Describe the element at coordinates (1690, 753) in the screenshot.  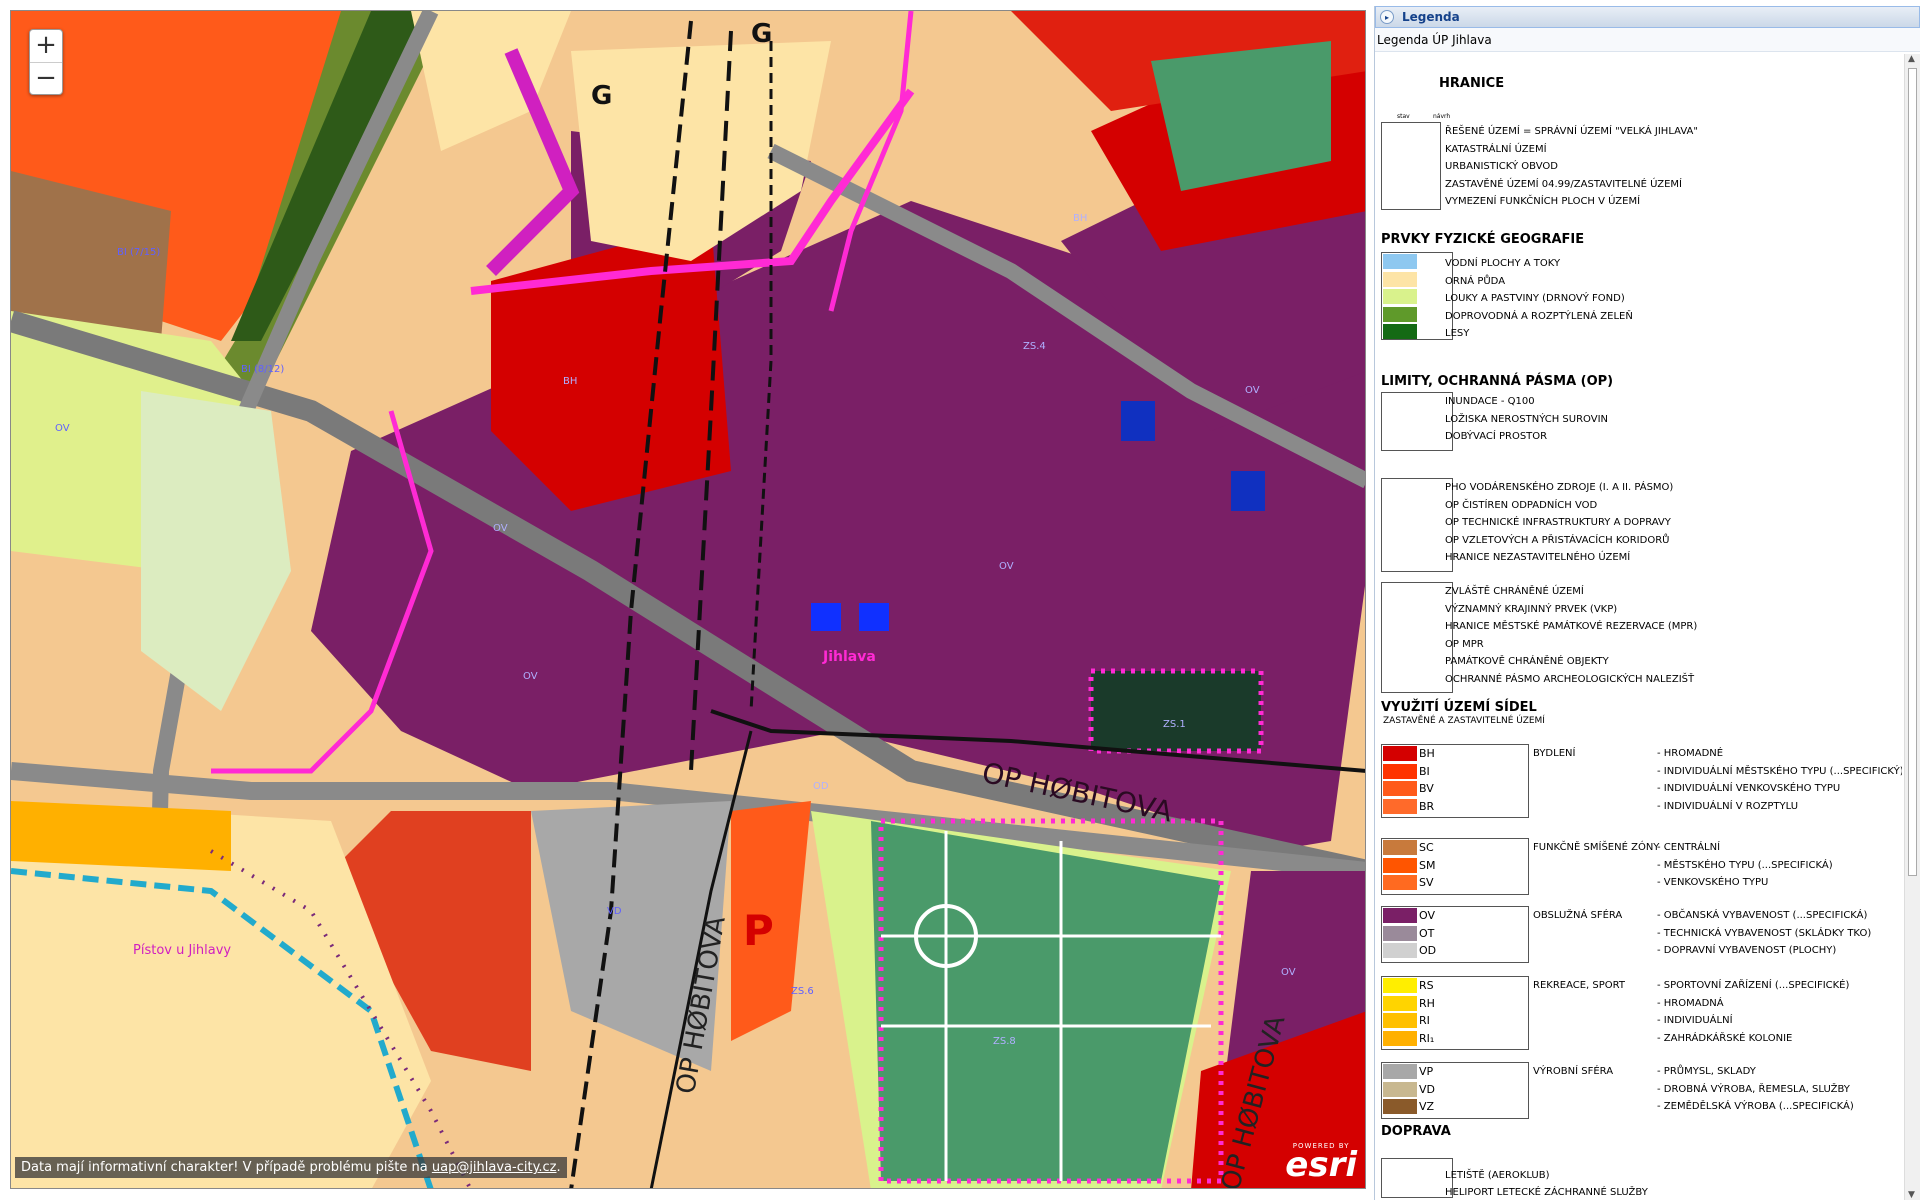
I see `legend-item-label: - HROMADNÉ` at that location.